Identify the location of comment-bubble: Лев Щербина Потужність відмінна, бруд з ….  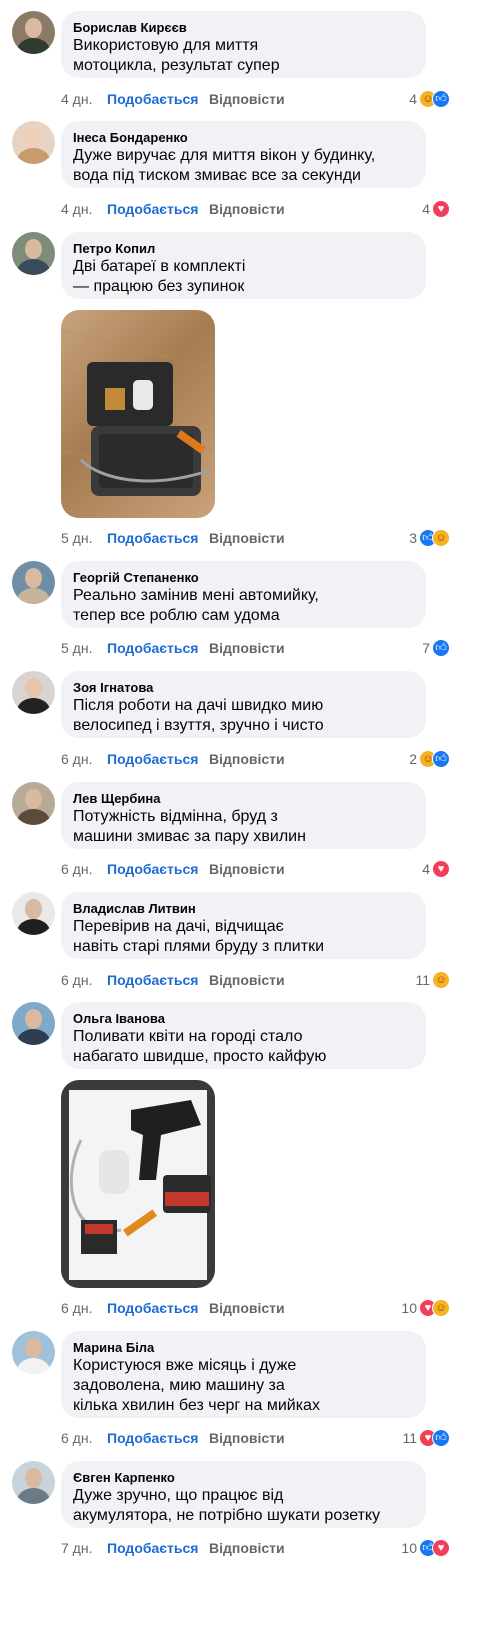
(243, 815).